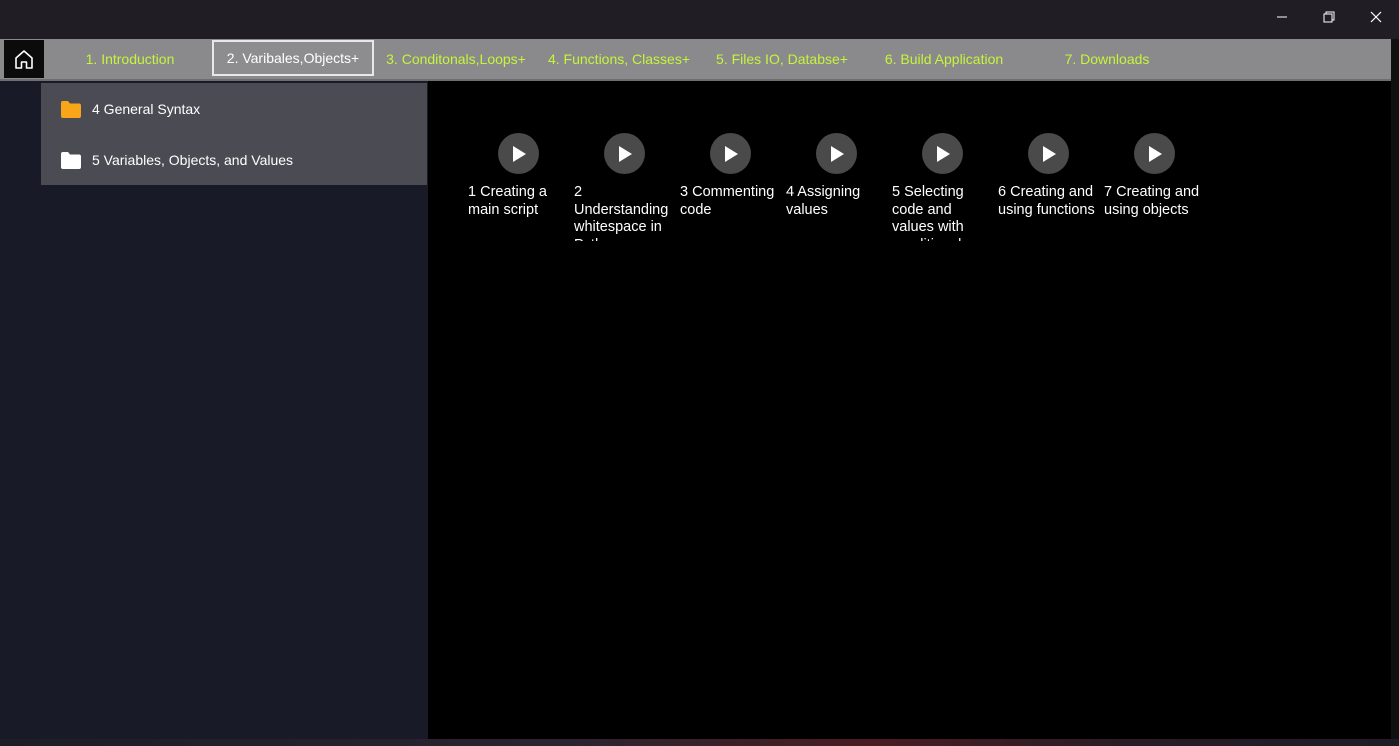 This screenshot has width=1399, height=746. I want to click on tab-introduction: 1. Introduction, so click(130, 59).